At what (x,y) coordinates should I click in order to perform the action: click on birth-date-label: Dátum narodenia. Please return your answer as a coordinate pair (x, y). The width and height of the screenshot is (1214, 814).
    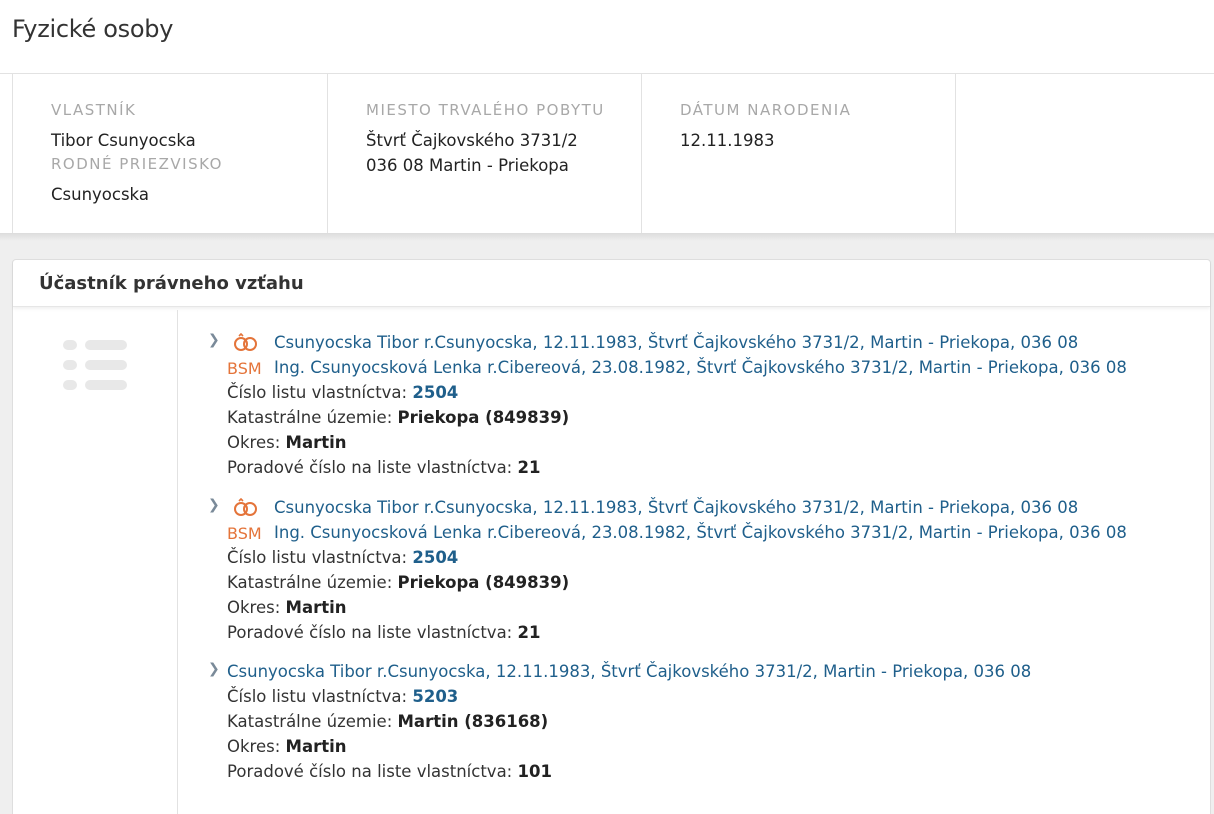
    Looking at the image, I should click on (766, 110).